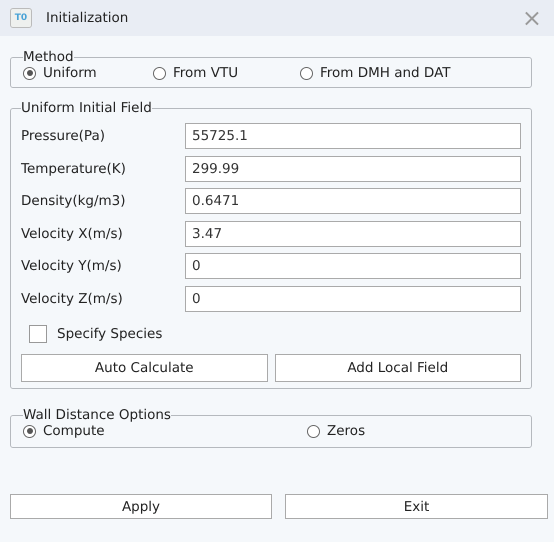 The height and width of the screenshot is (542, 554). Describe the element at coordinates (346, 431) in the screenshot. I see `option-label: Zeros` at that location.